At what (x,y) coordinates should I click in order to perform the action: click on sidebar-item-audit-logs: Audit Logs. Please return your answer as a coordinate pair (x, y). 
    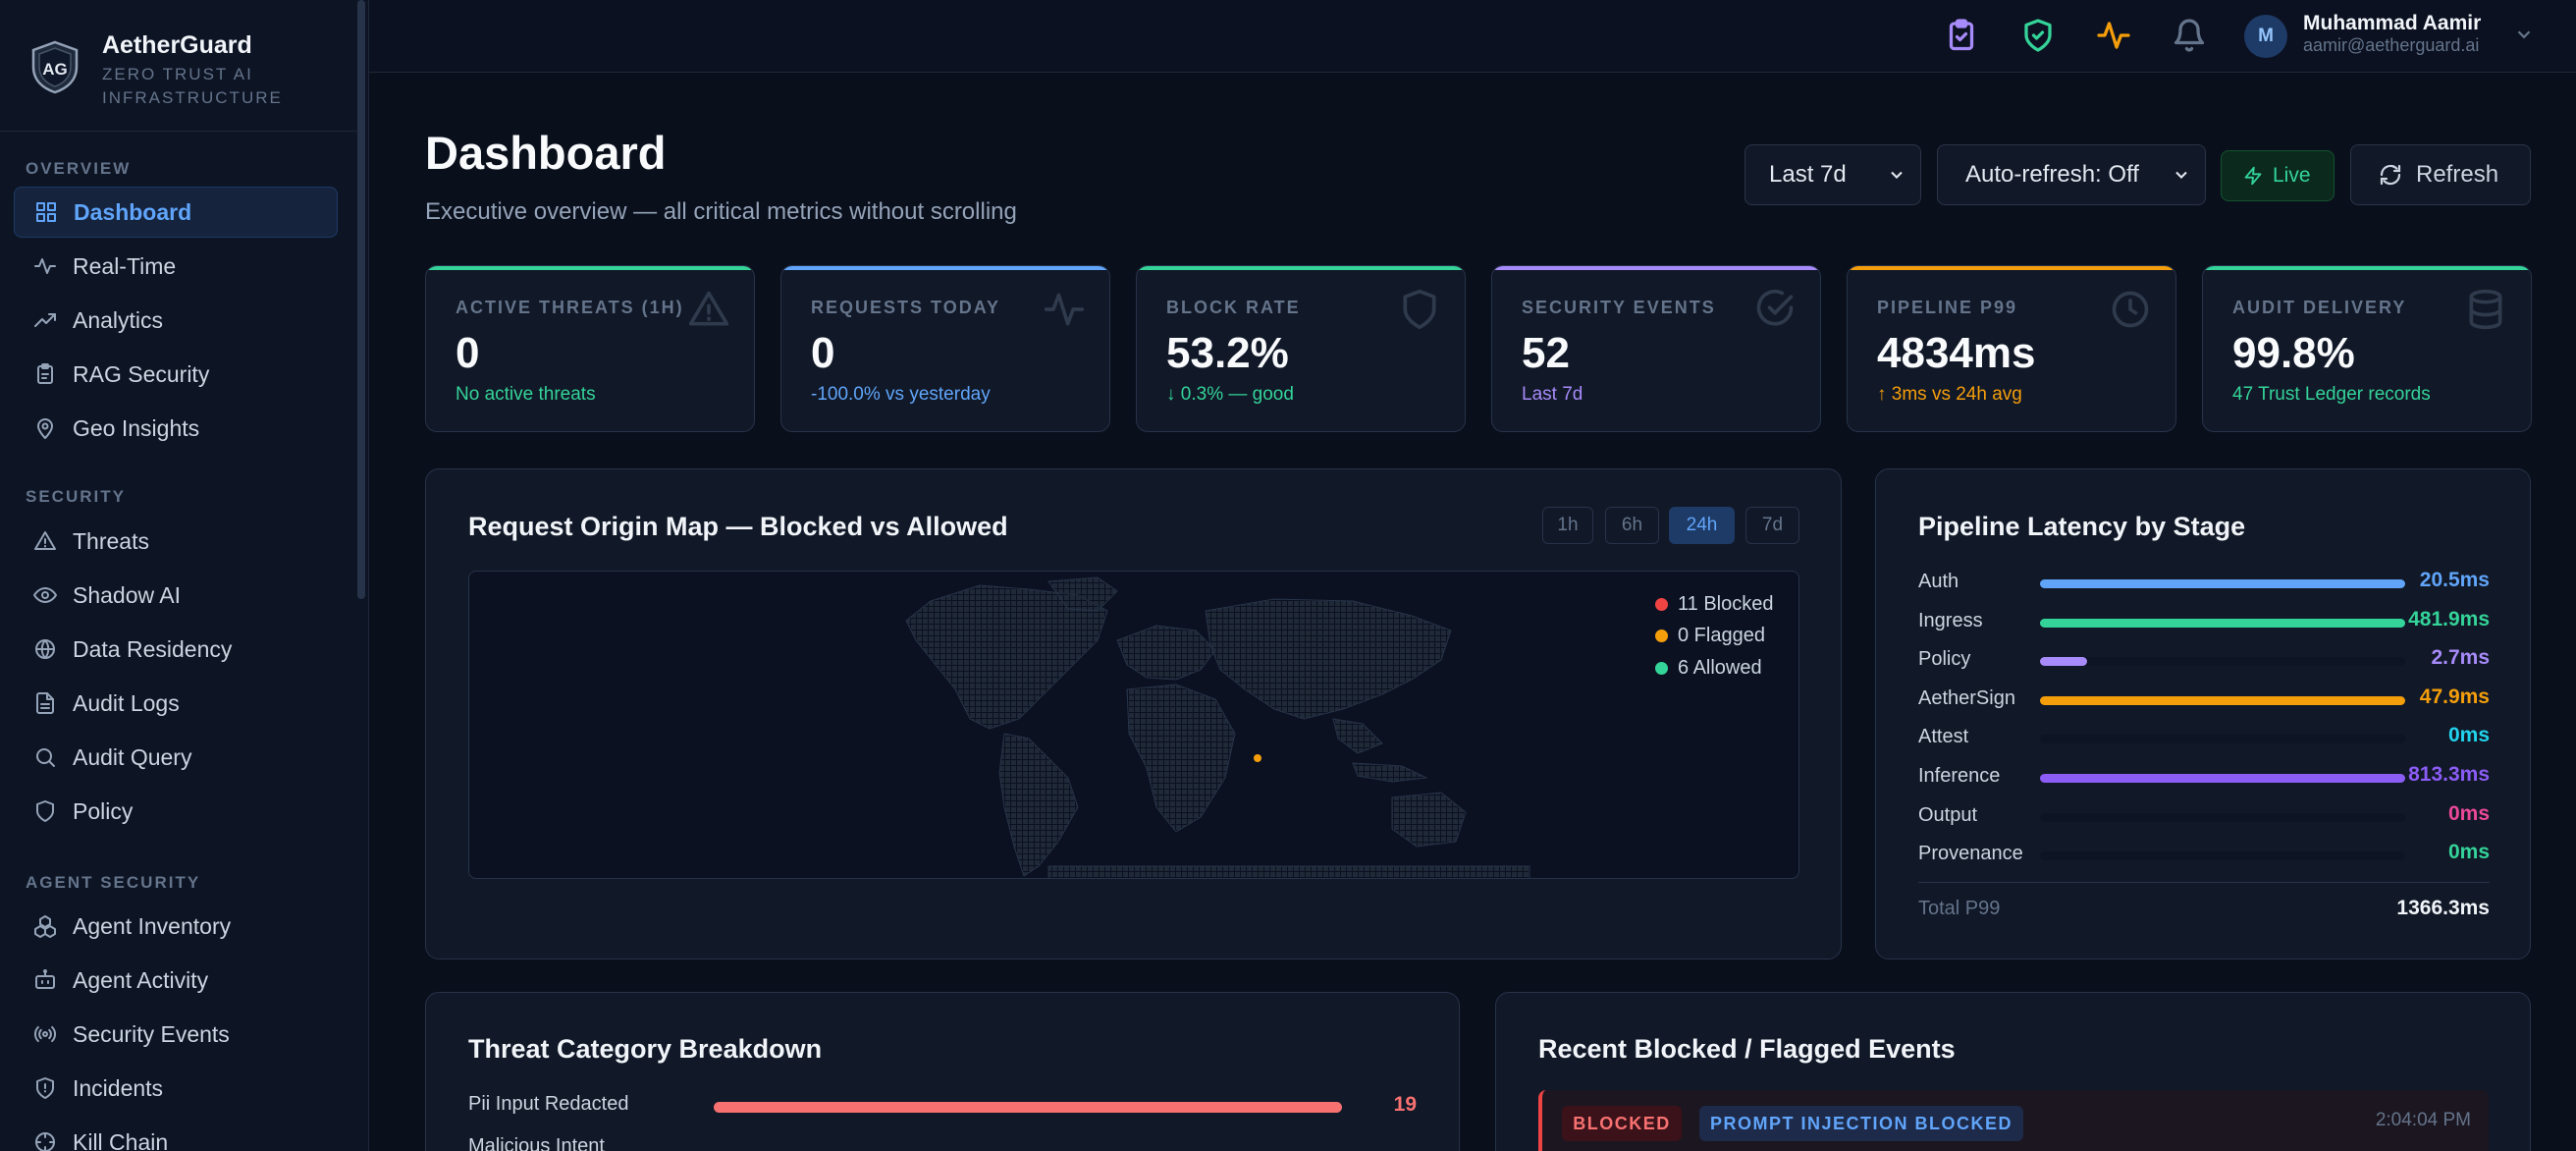
    Looking at the image, I should click on (176, 703).